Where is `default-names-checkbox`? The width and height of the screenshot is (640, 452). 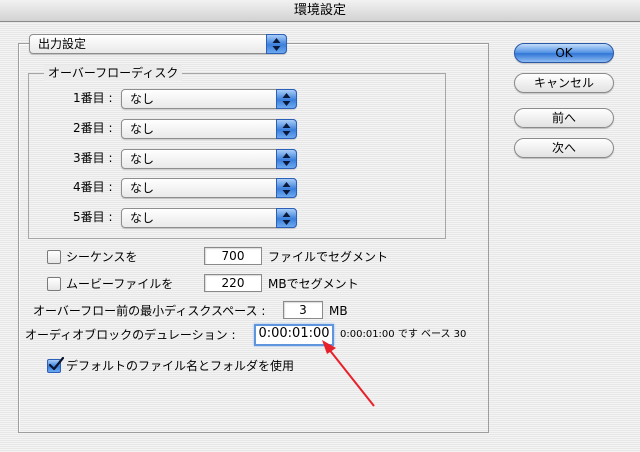
default-names-checkbox is located at coordinates (55, 365).